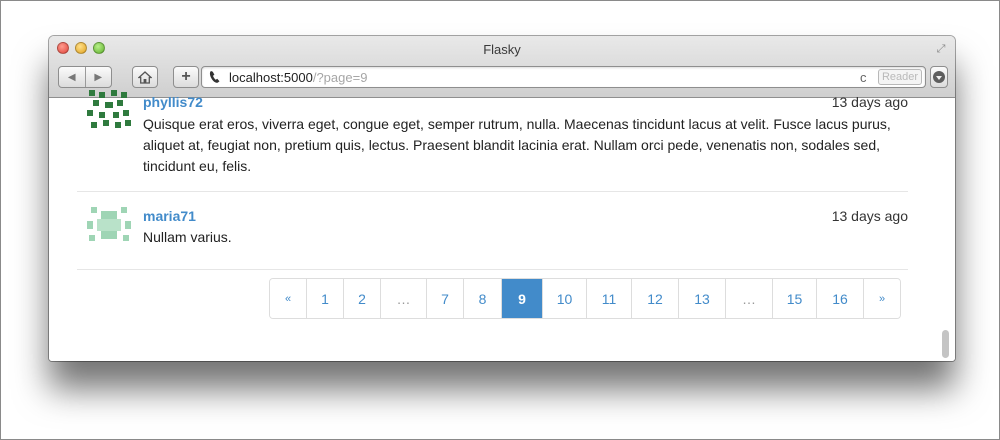  Describe the element at coordinates (483, 298) in the screenshot. I see `pagination-page: 8` at that location.